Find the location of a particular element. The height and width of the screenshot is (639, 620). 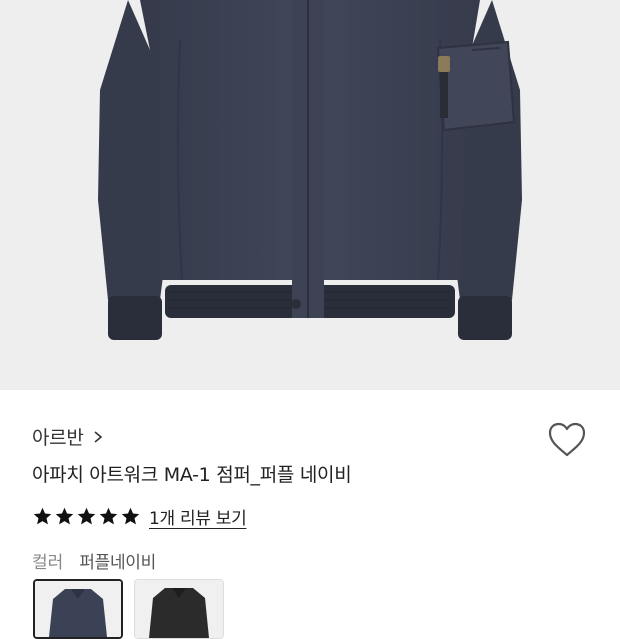

heart-outline-icon is located at coordinates (567, 440).